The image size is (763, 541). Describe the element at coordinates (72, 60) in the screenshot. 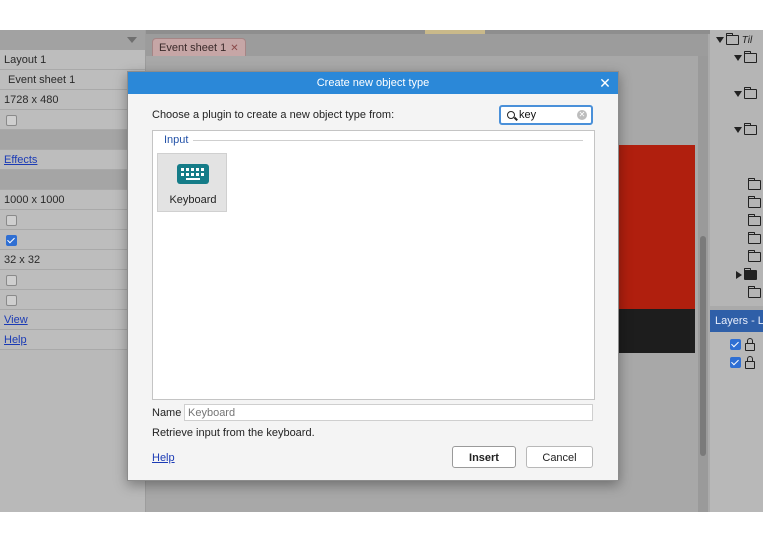

I see `prop-layout-name: Layout 1` at that location.